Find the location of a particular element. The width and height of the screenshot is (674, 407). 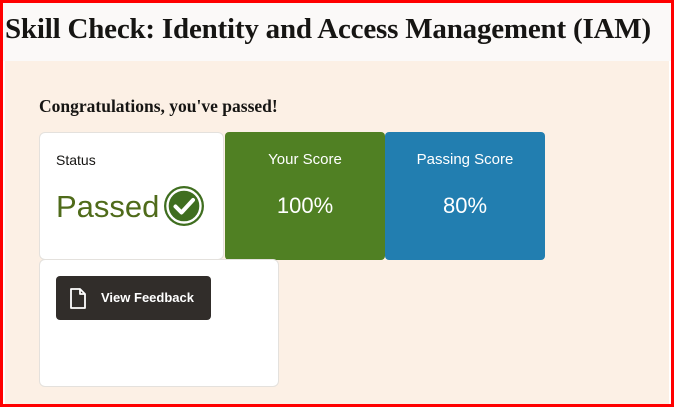

your-score-value: 100% is located at coordinates (305, 205).